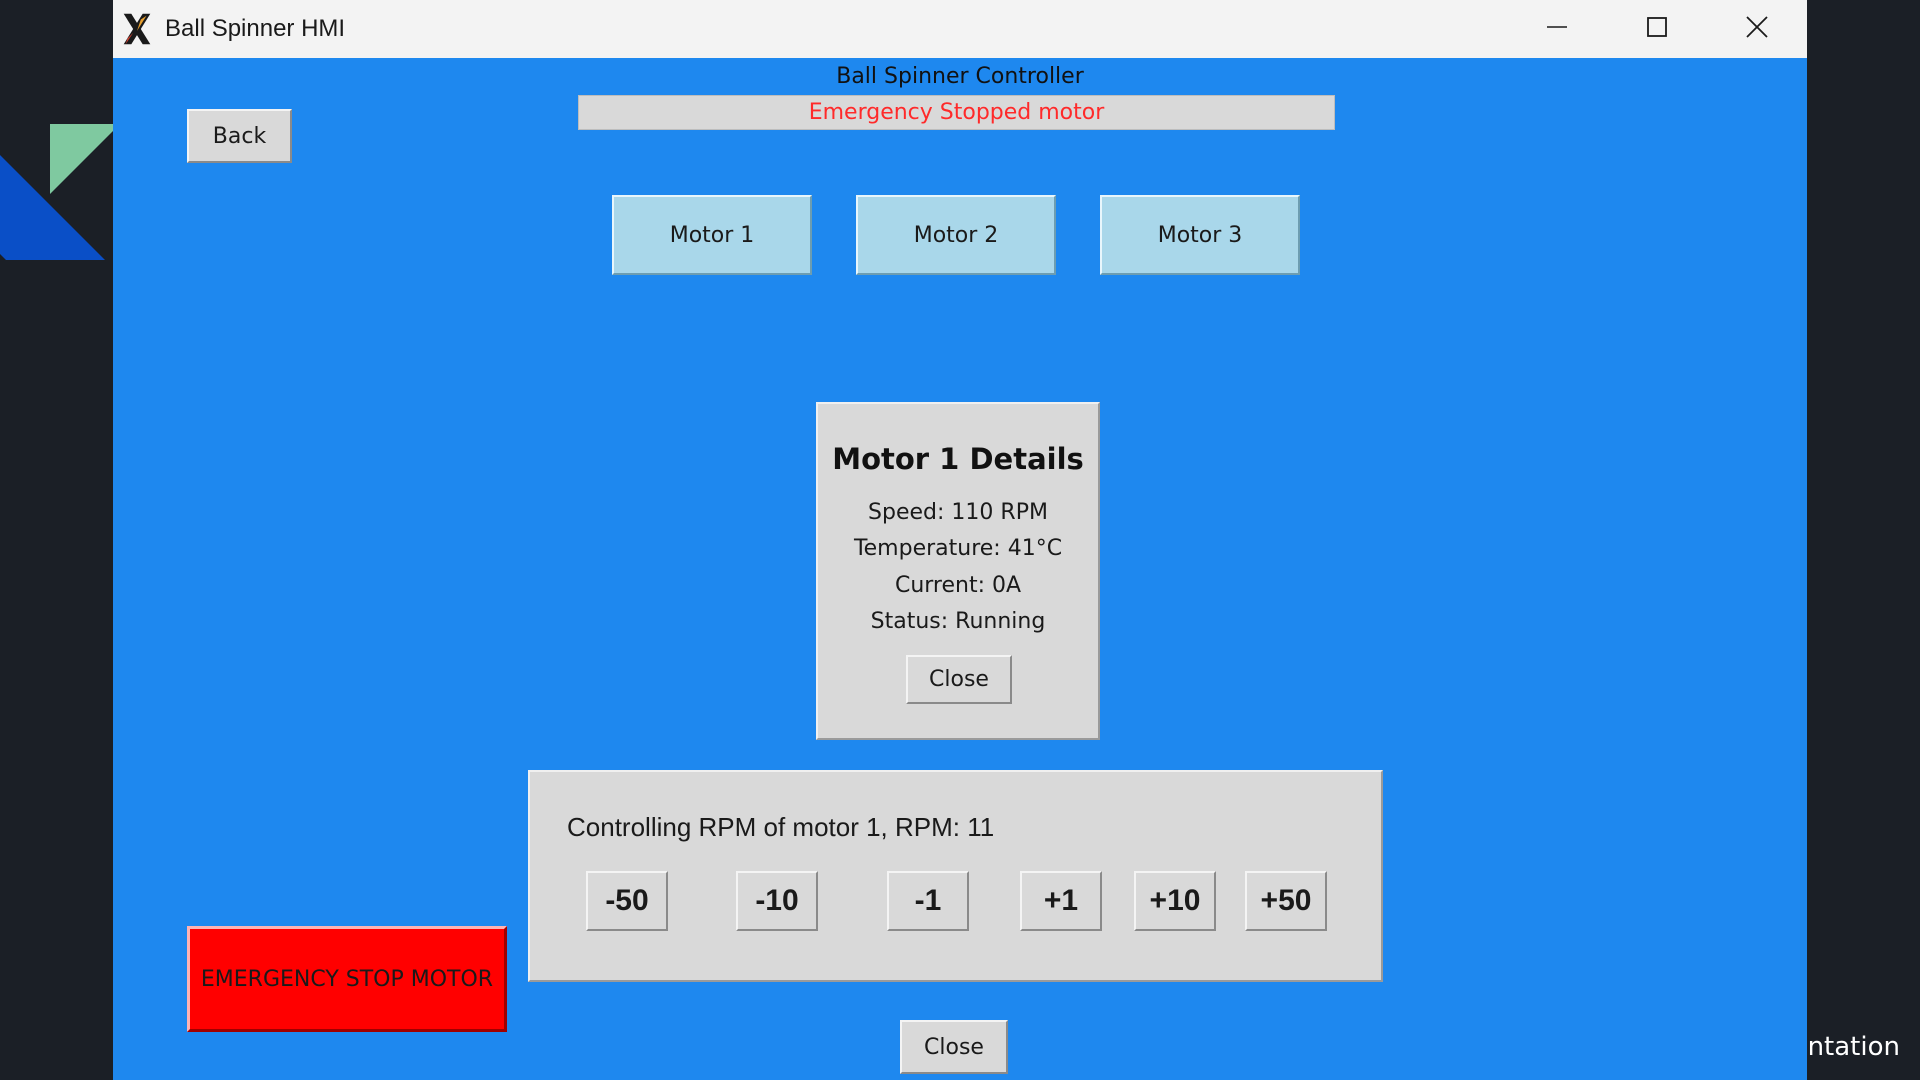 Image resolution: width=1920 pixels, height=1080 pixels. I want to click on page-title: Ball Spinner Controller, so click(960, 76).